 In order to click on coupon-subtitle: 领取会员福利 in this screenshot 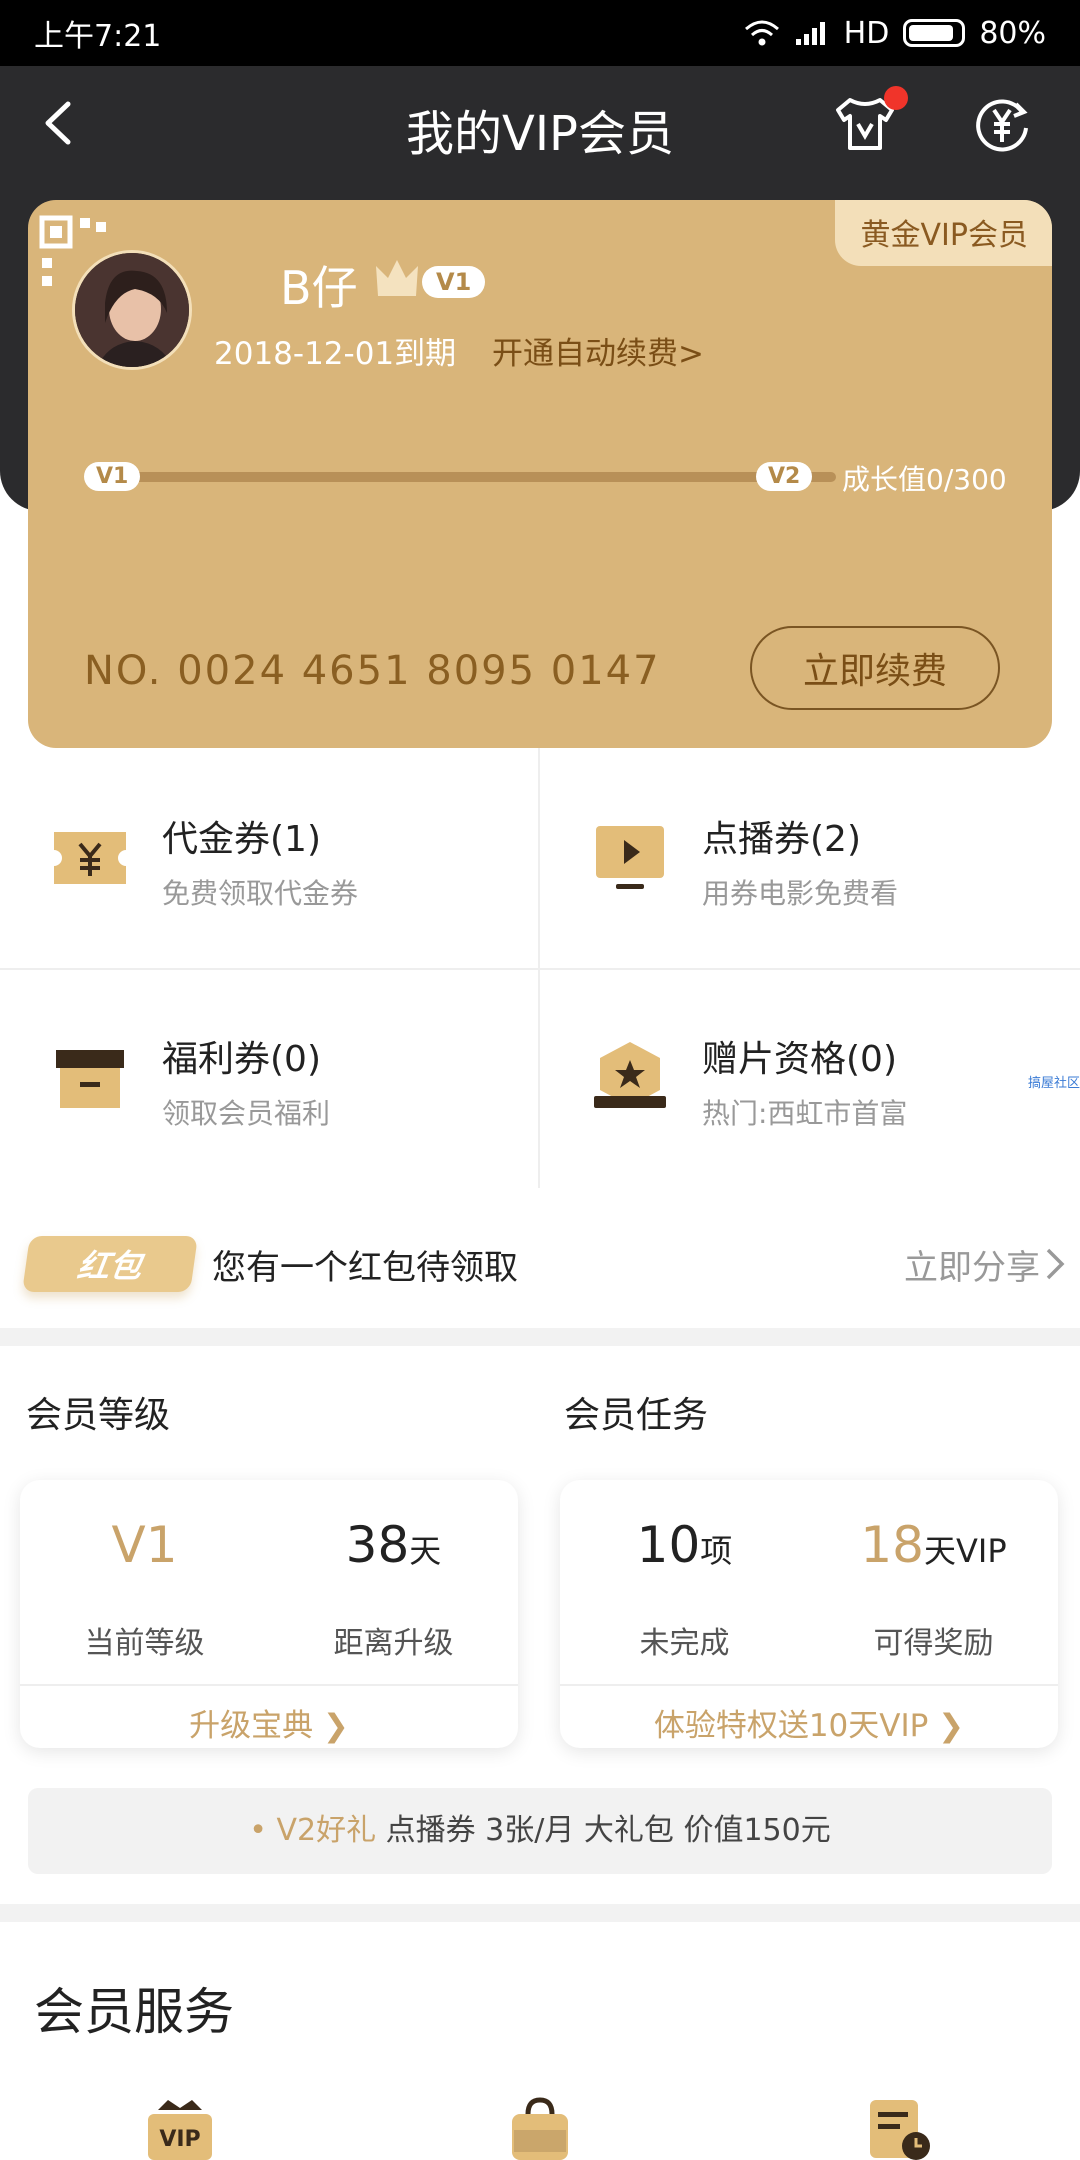, I will do `click(246, 1113)`.